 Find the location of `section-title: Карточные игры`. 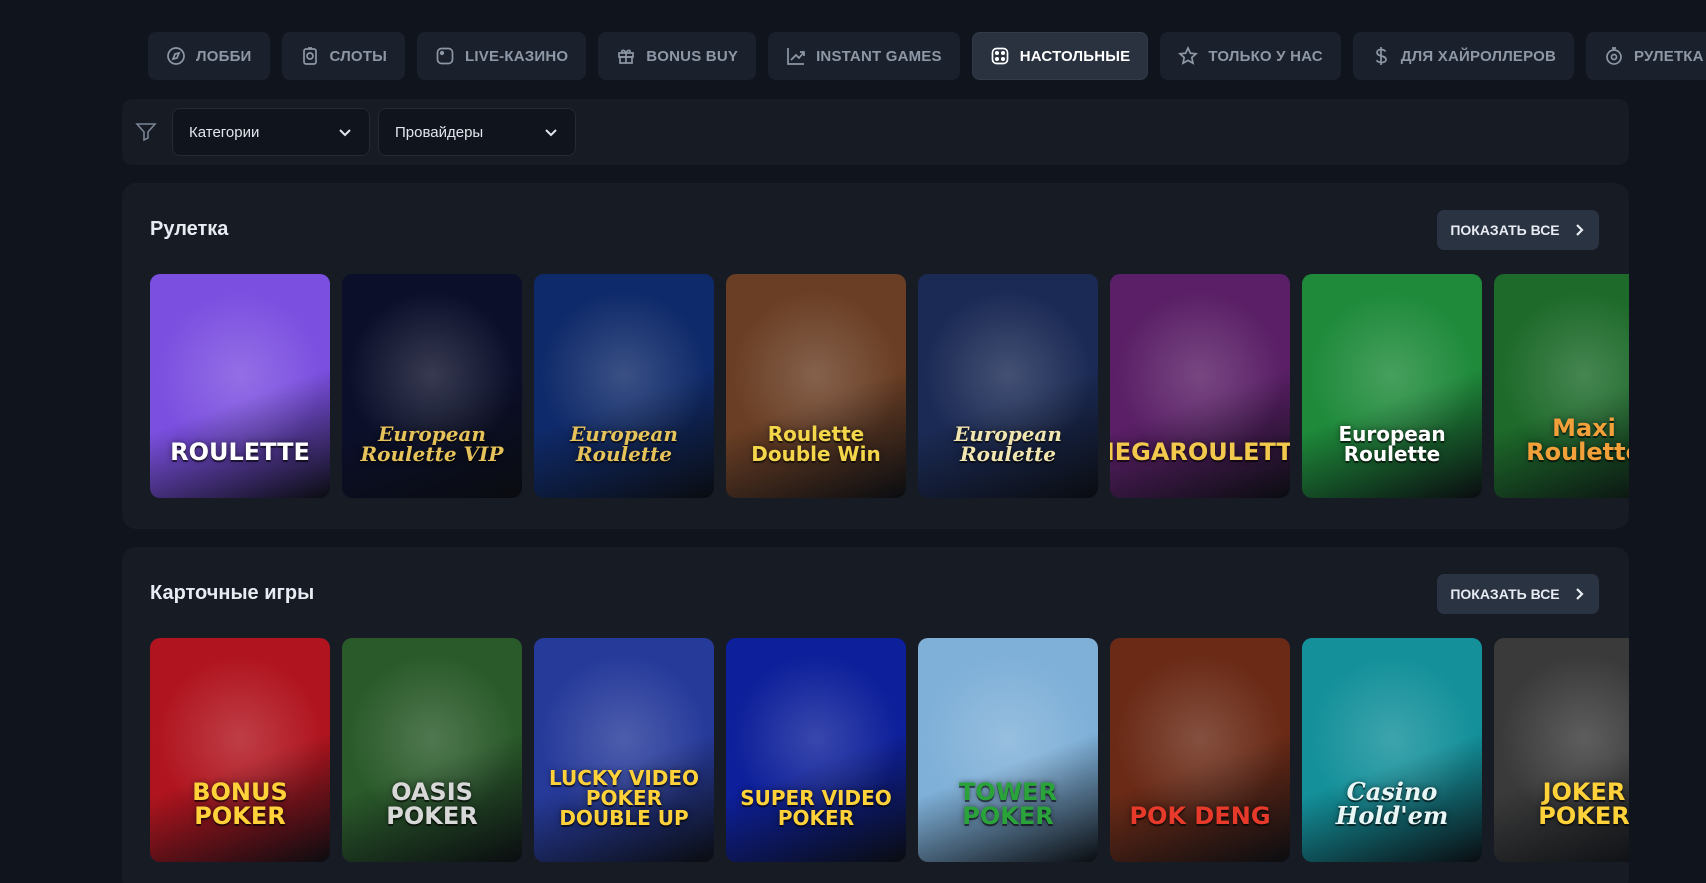

section-title: Карточные игры is located at coordinates (232, 593).